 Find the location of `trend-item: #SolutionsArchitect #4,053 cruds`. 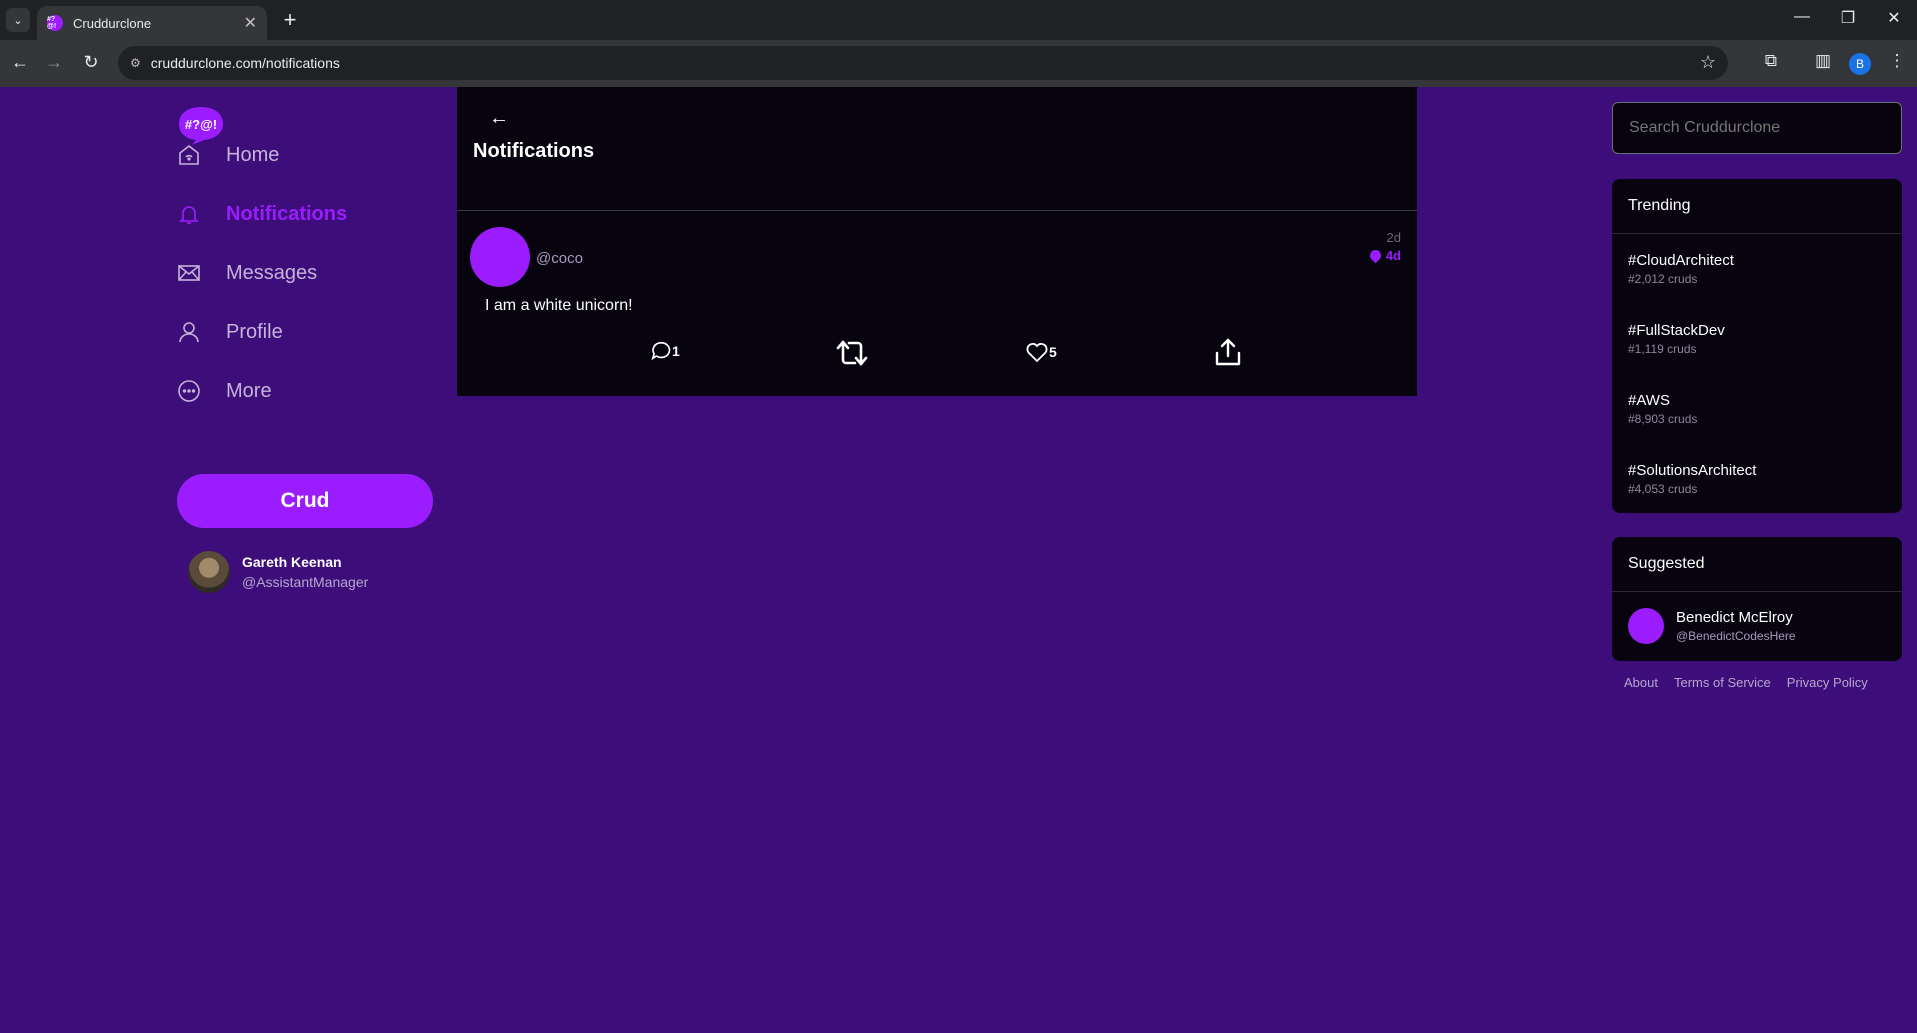

trend-item: #SolutionsArchitect #4,053 cruds is located at coordinates (1757, 479).